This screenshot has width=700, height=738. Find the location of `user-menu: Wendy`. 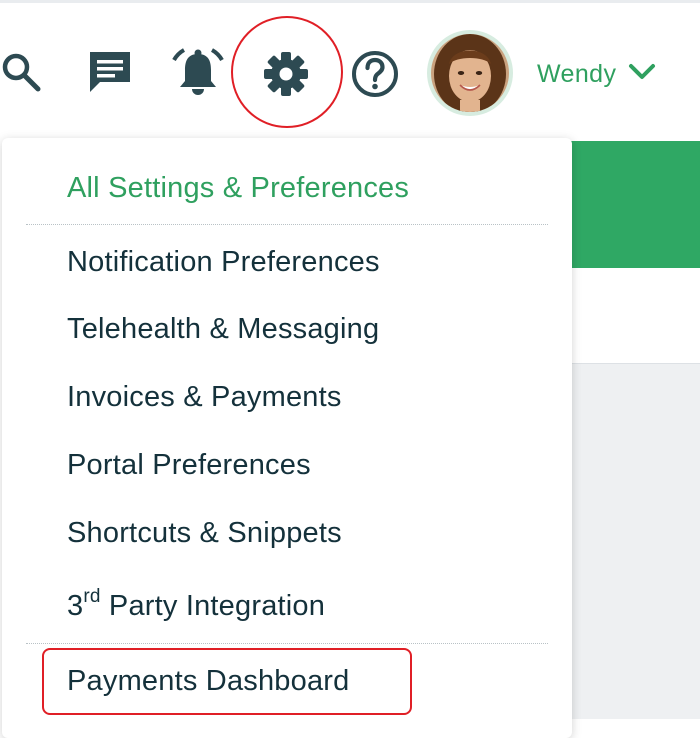

user-menu: Wendy is located at coordinates (596, 74).